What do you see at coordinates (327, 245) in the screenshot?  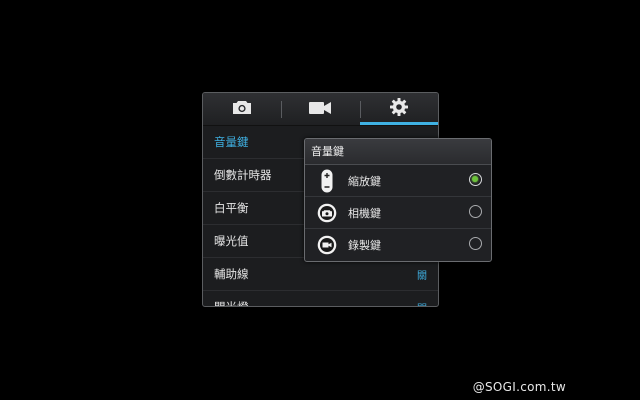 I see `record-key-icon` at bounding box center [327, 245].